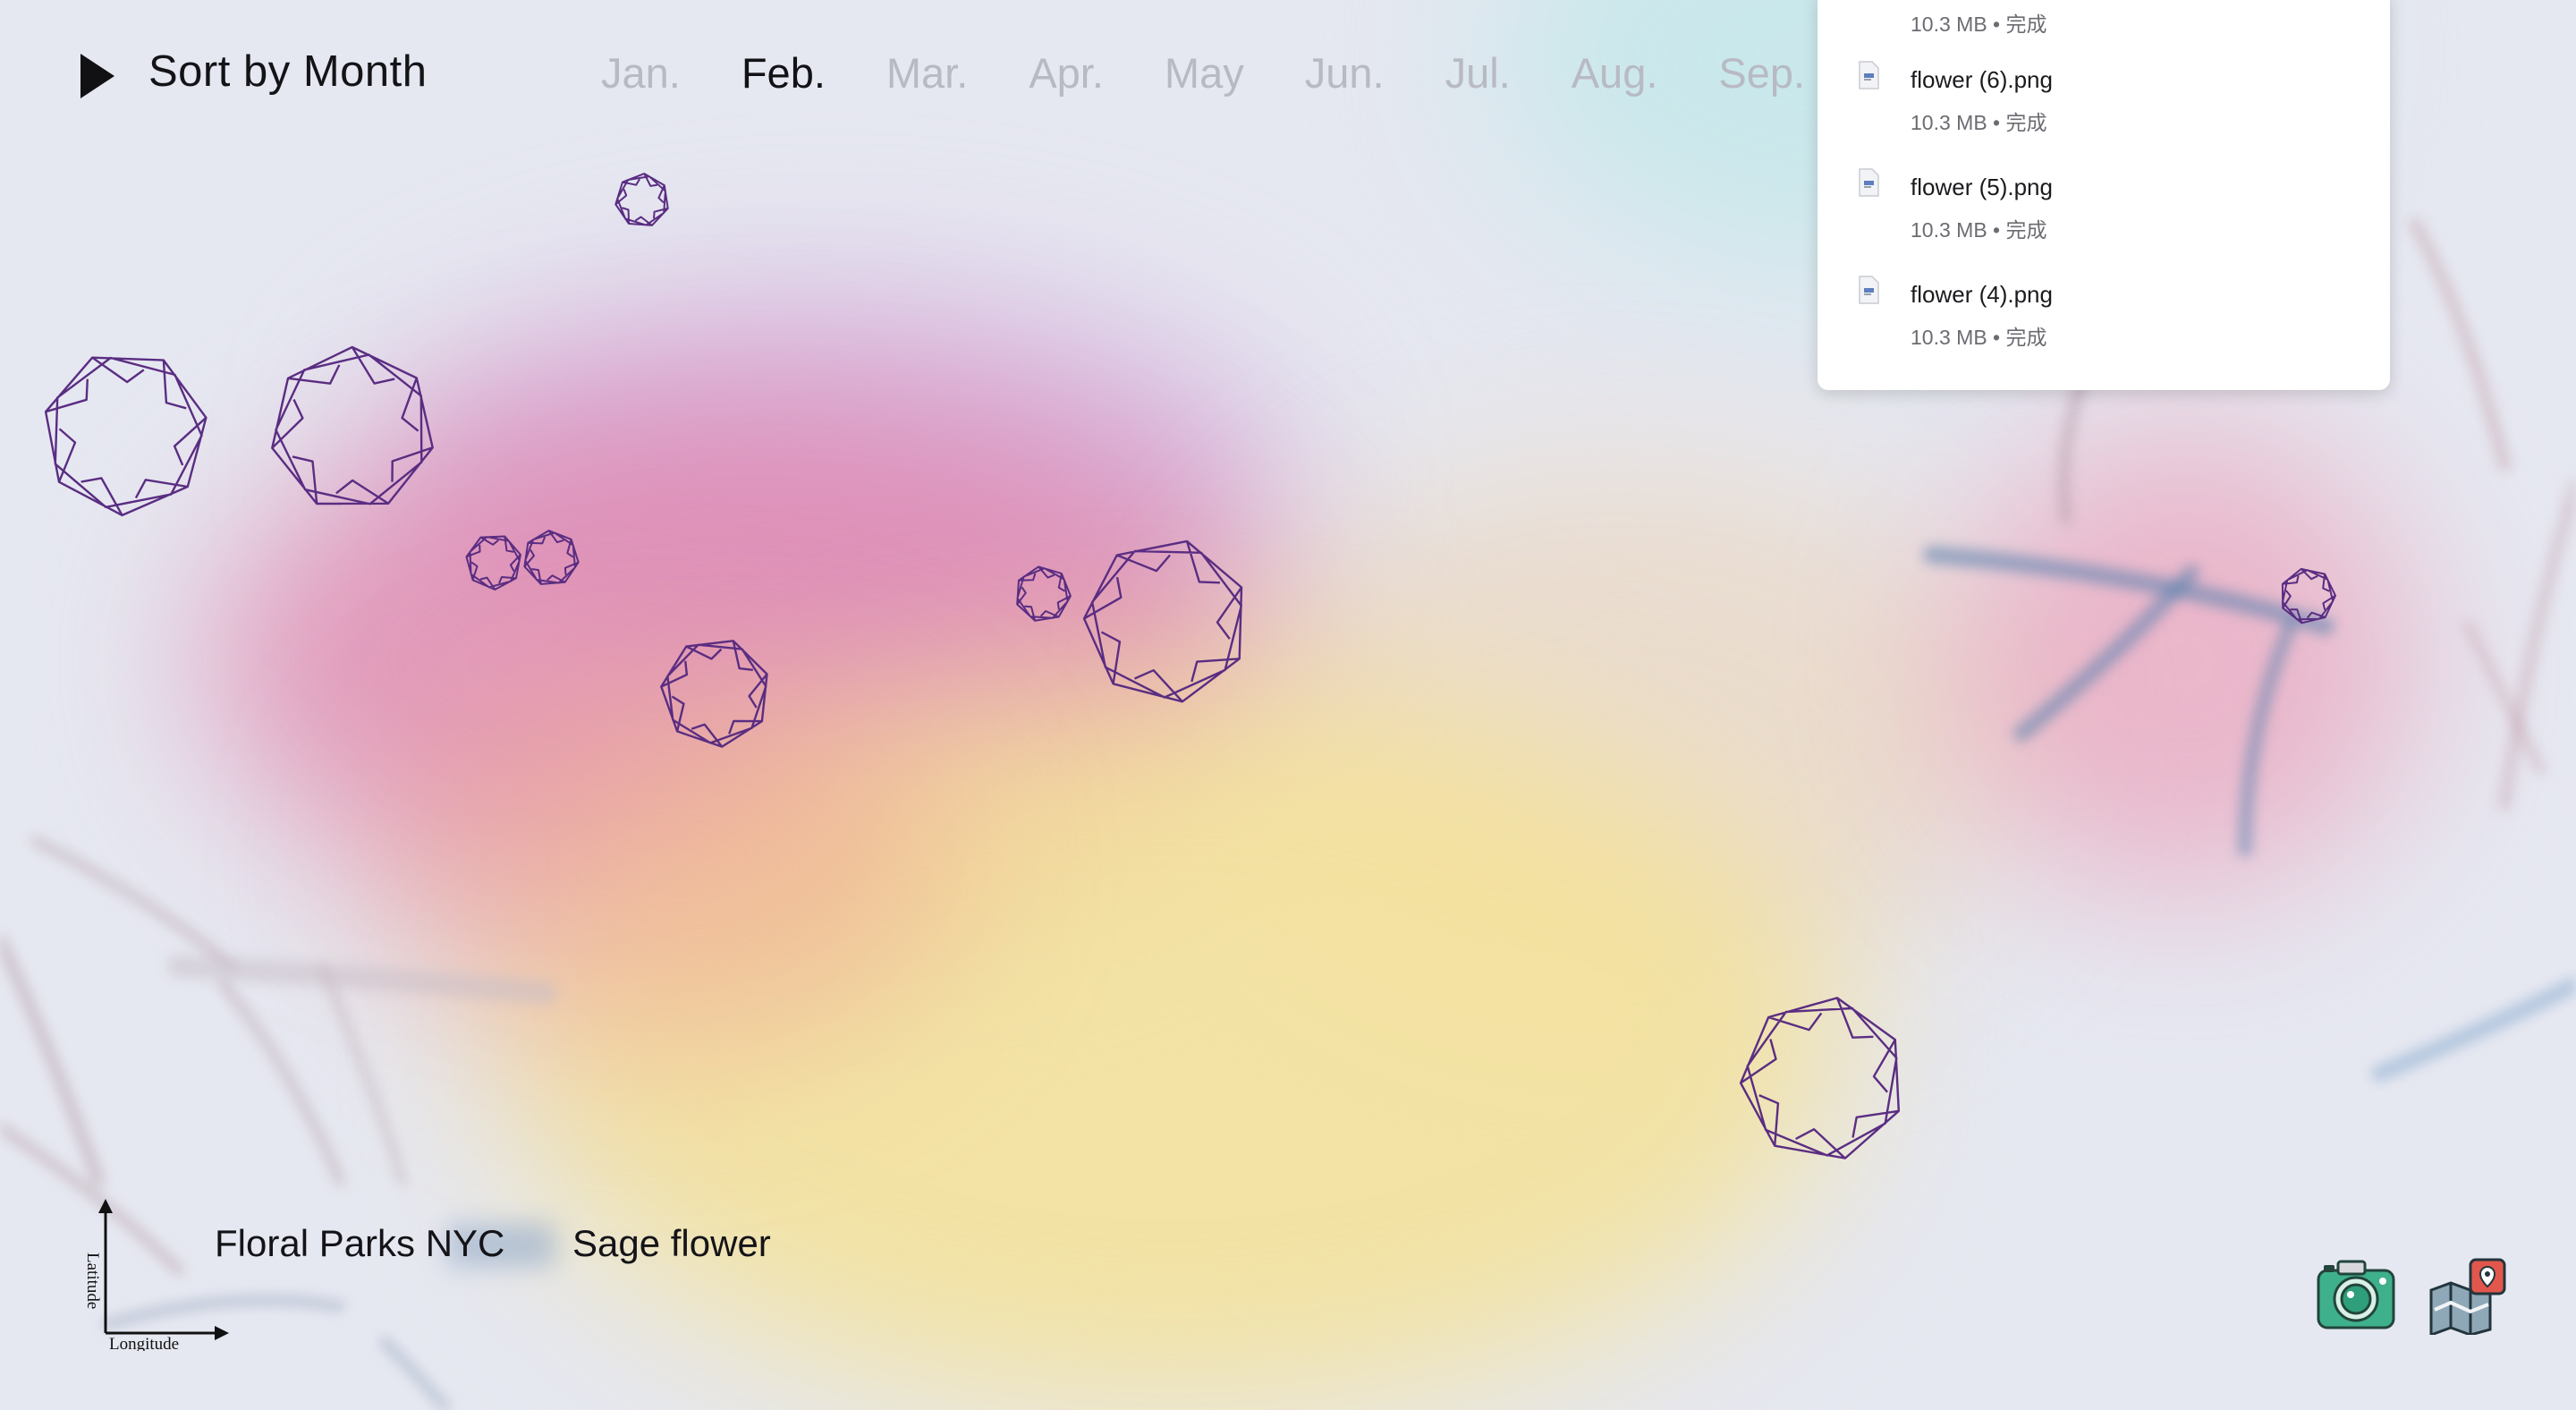  I want to click on axis-x-label: Longitude, so click(144, 1343).